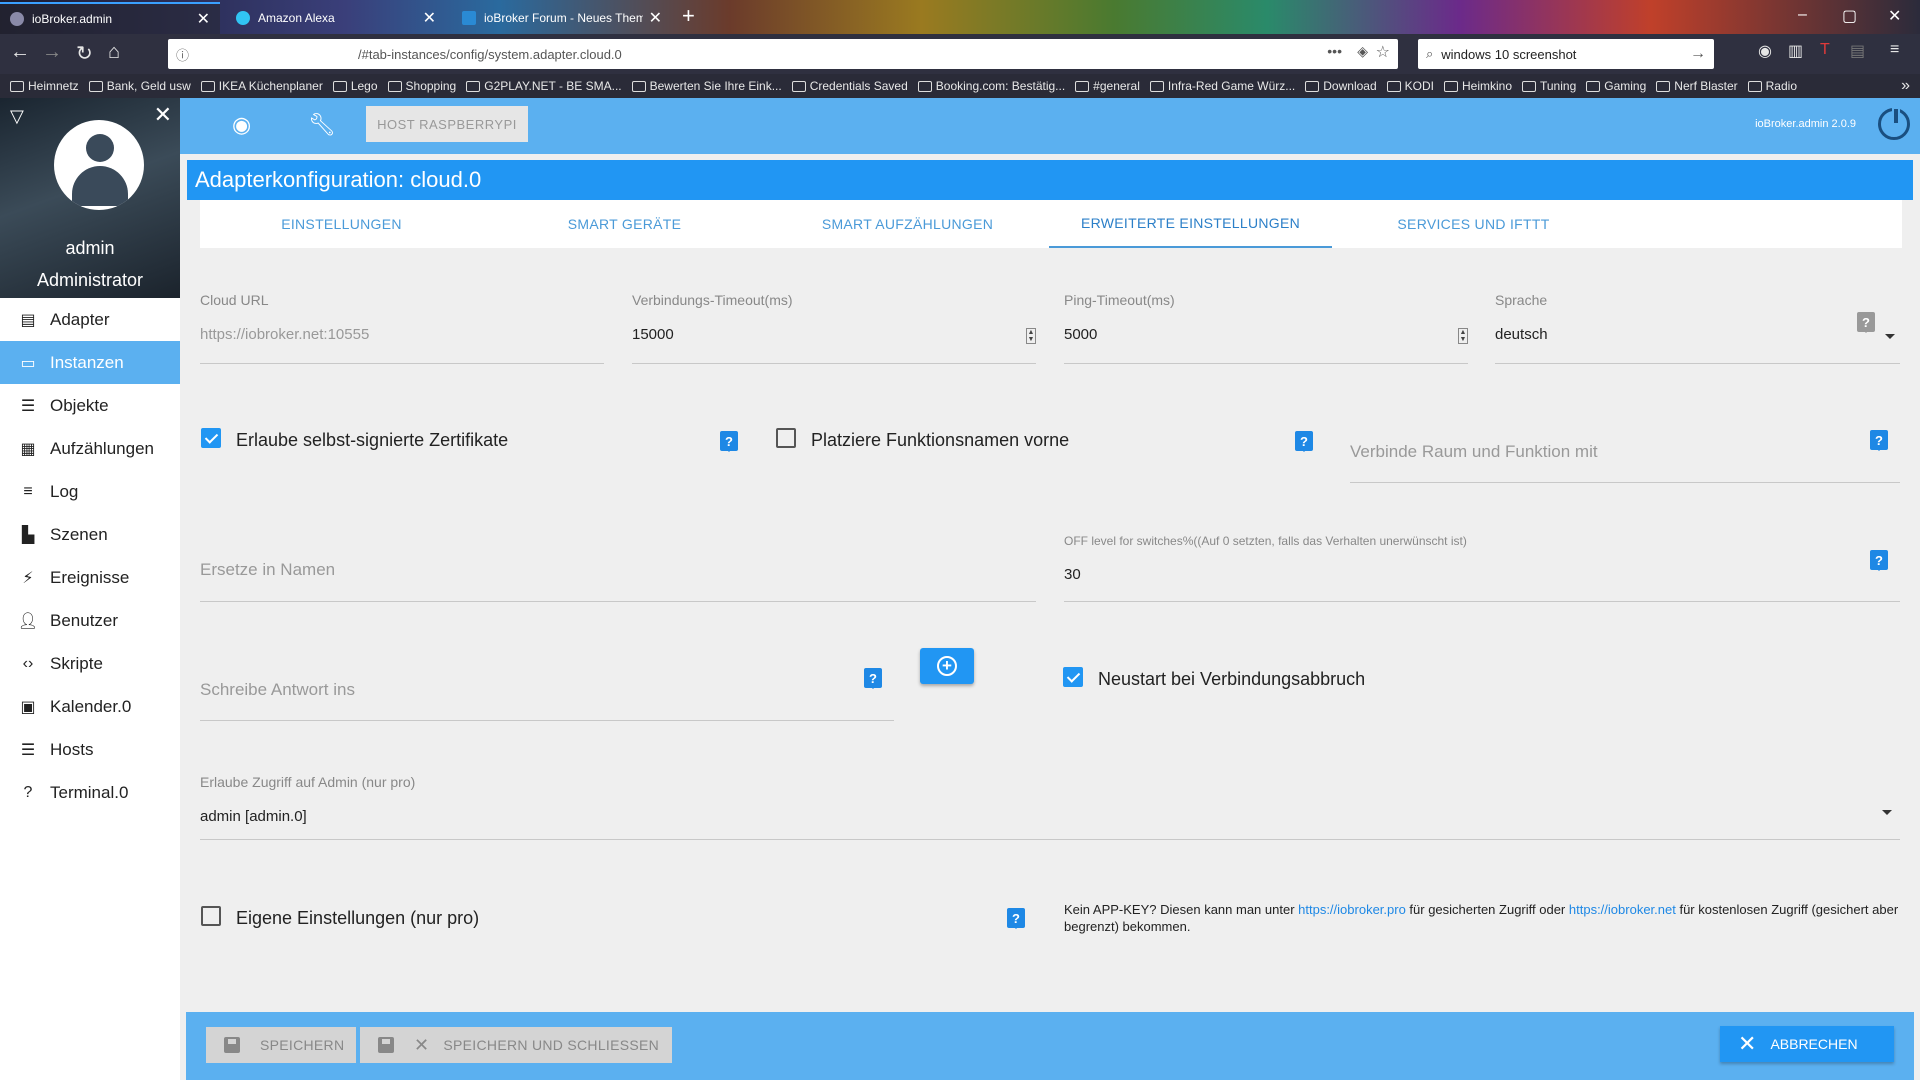  I want to click on close-sidebar-icon: ✕, so click(163, 115).